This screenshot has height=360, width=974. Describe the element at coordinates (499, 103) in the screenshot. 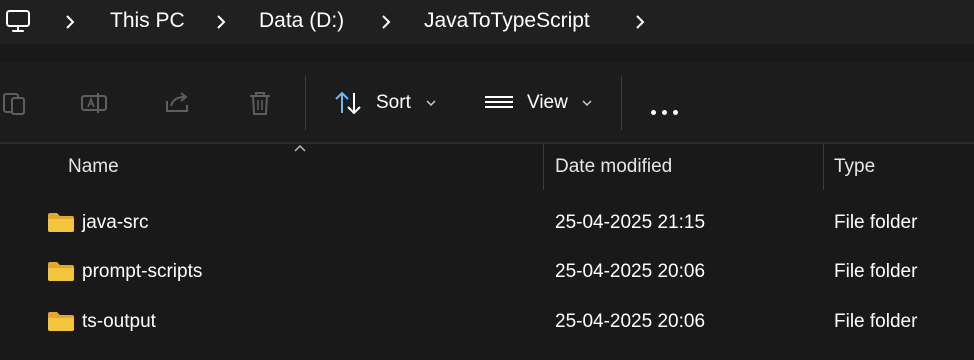

I see `view-icon` at that location.